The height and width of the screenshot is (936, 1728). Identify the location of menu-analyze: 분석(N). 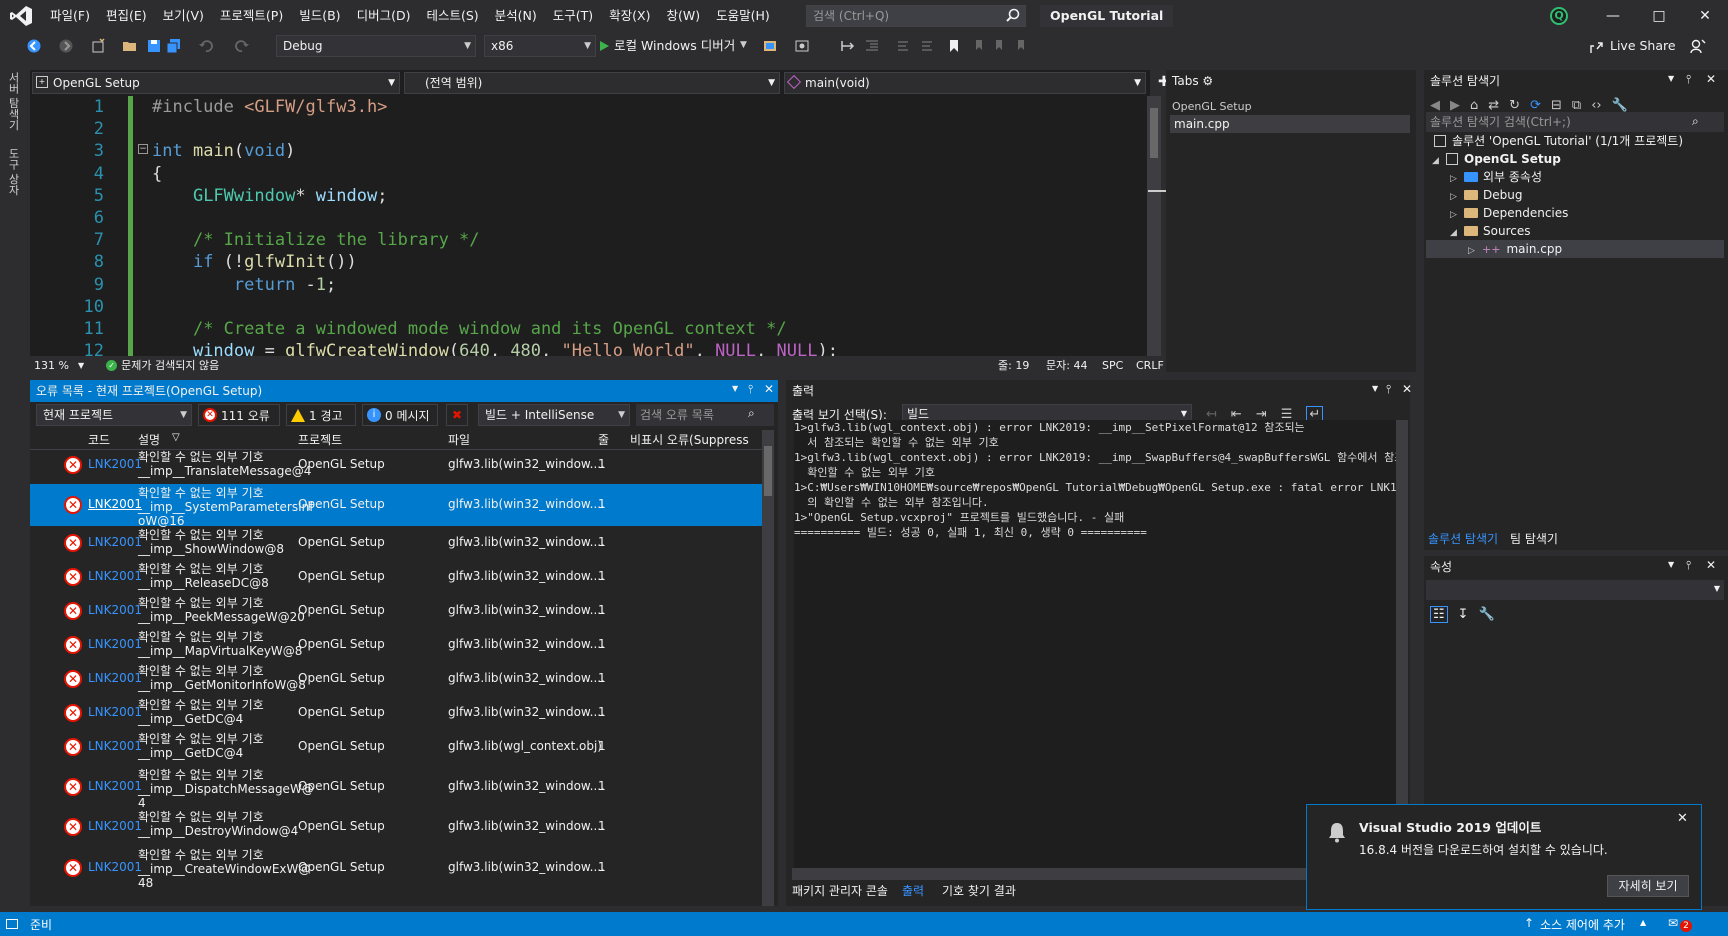
(516, 16).